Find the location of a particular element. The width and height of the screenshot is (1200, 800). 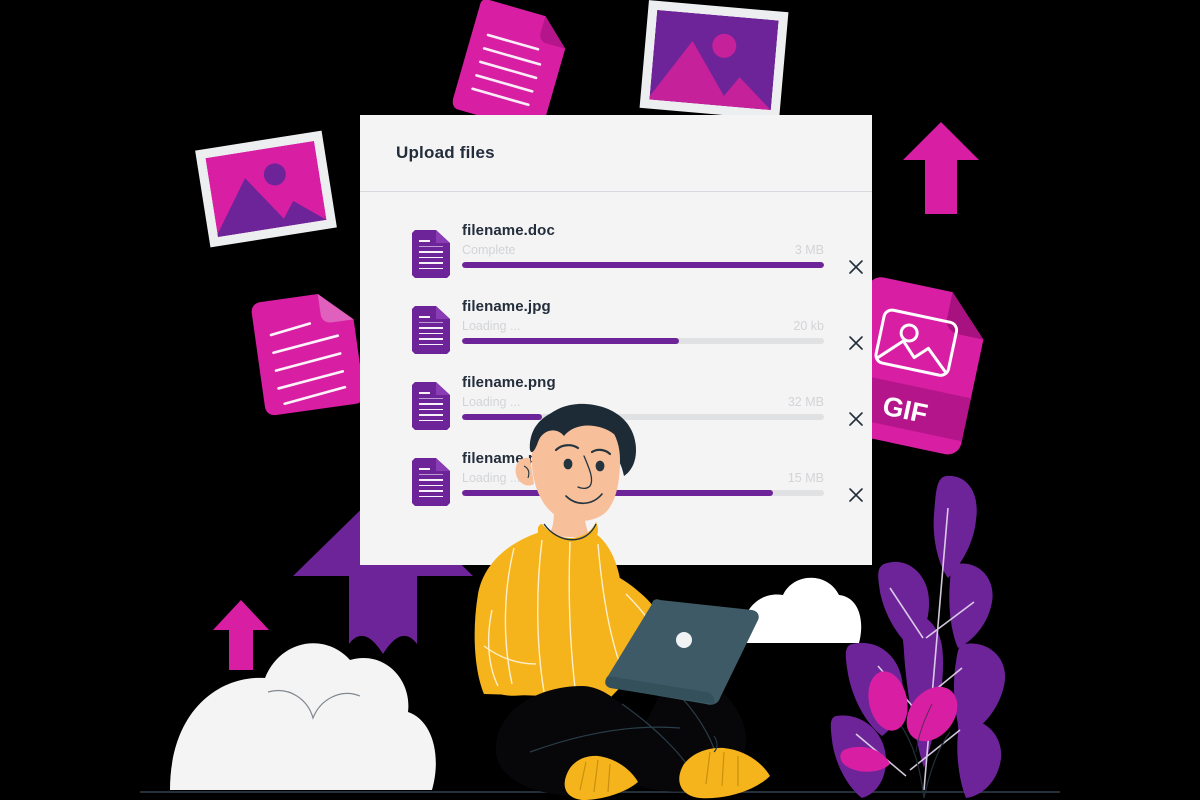

person-with-laptop-illustration is located at coordinates (622, 601).